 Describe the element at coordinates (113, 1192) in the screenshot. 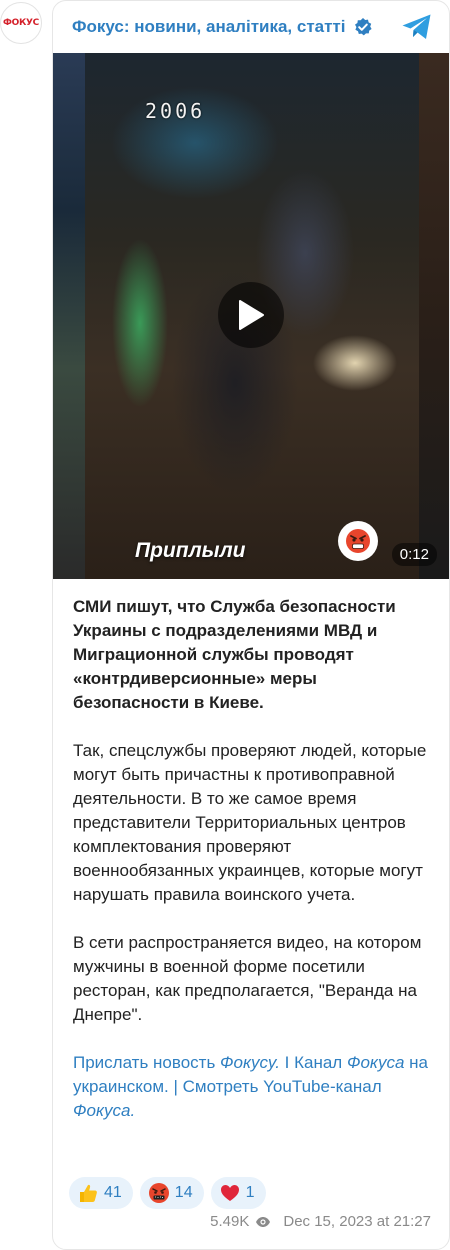

I see `reaction-count: 41` at that location.